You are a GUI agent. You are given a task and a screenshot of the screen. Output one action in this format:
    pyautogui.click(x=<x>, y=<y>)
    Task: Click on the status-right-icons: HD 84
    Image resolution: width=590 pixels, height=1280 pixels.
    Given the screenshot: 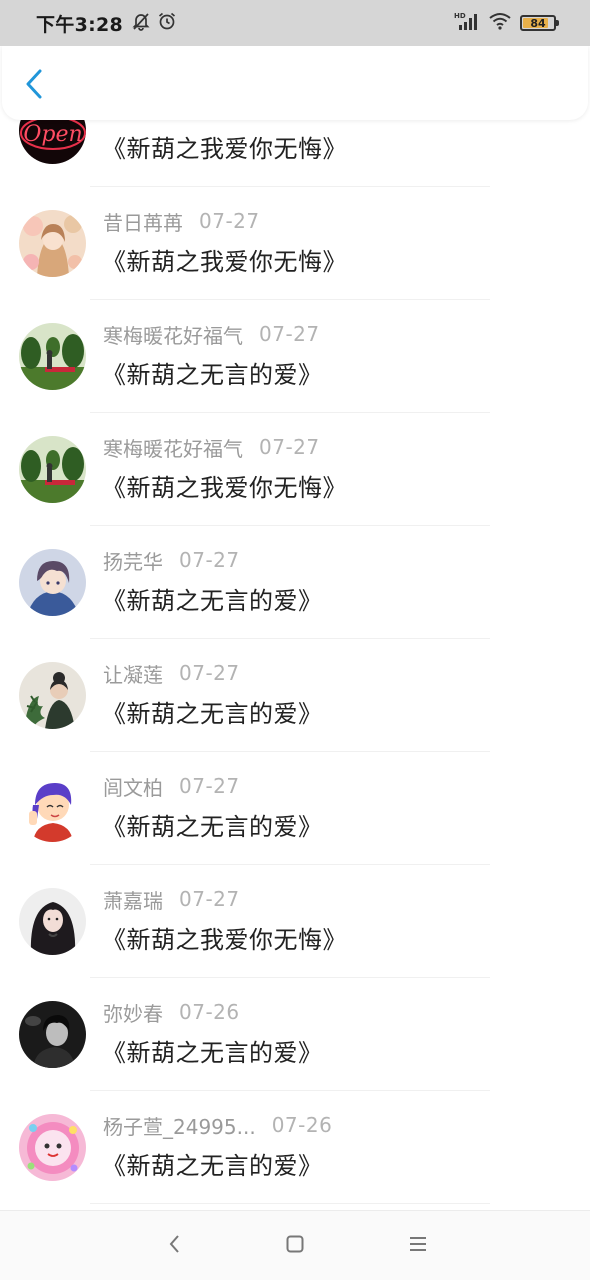 What is the action you would take?
    pyautogui.click(x=506, y=23)
    